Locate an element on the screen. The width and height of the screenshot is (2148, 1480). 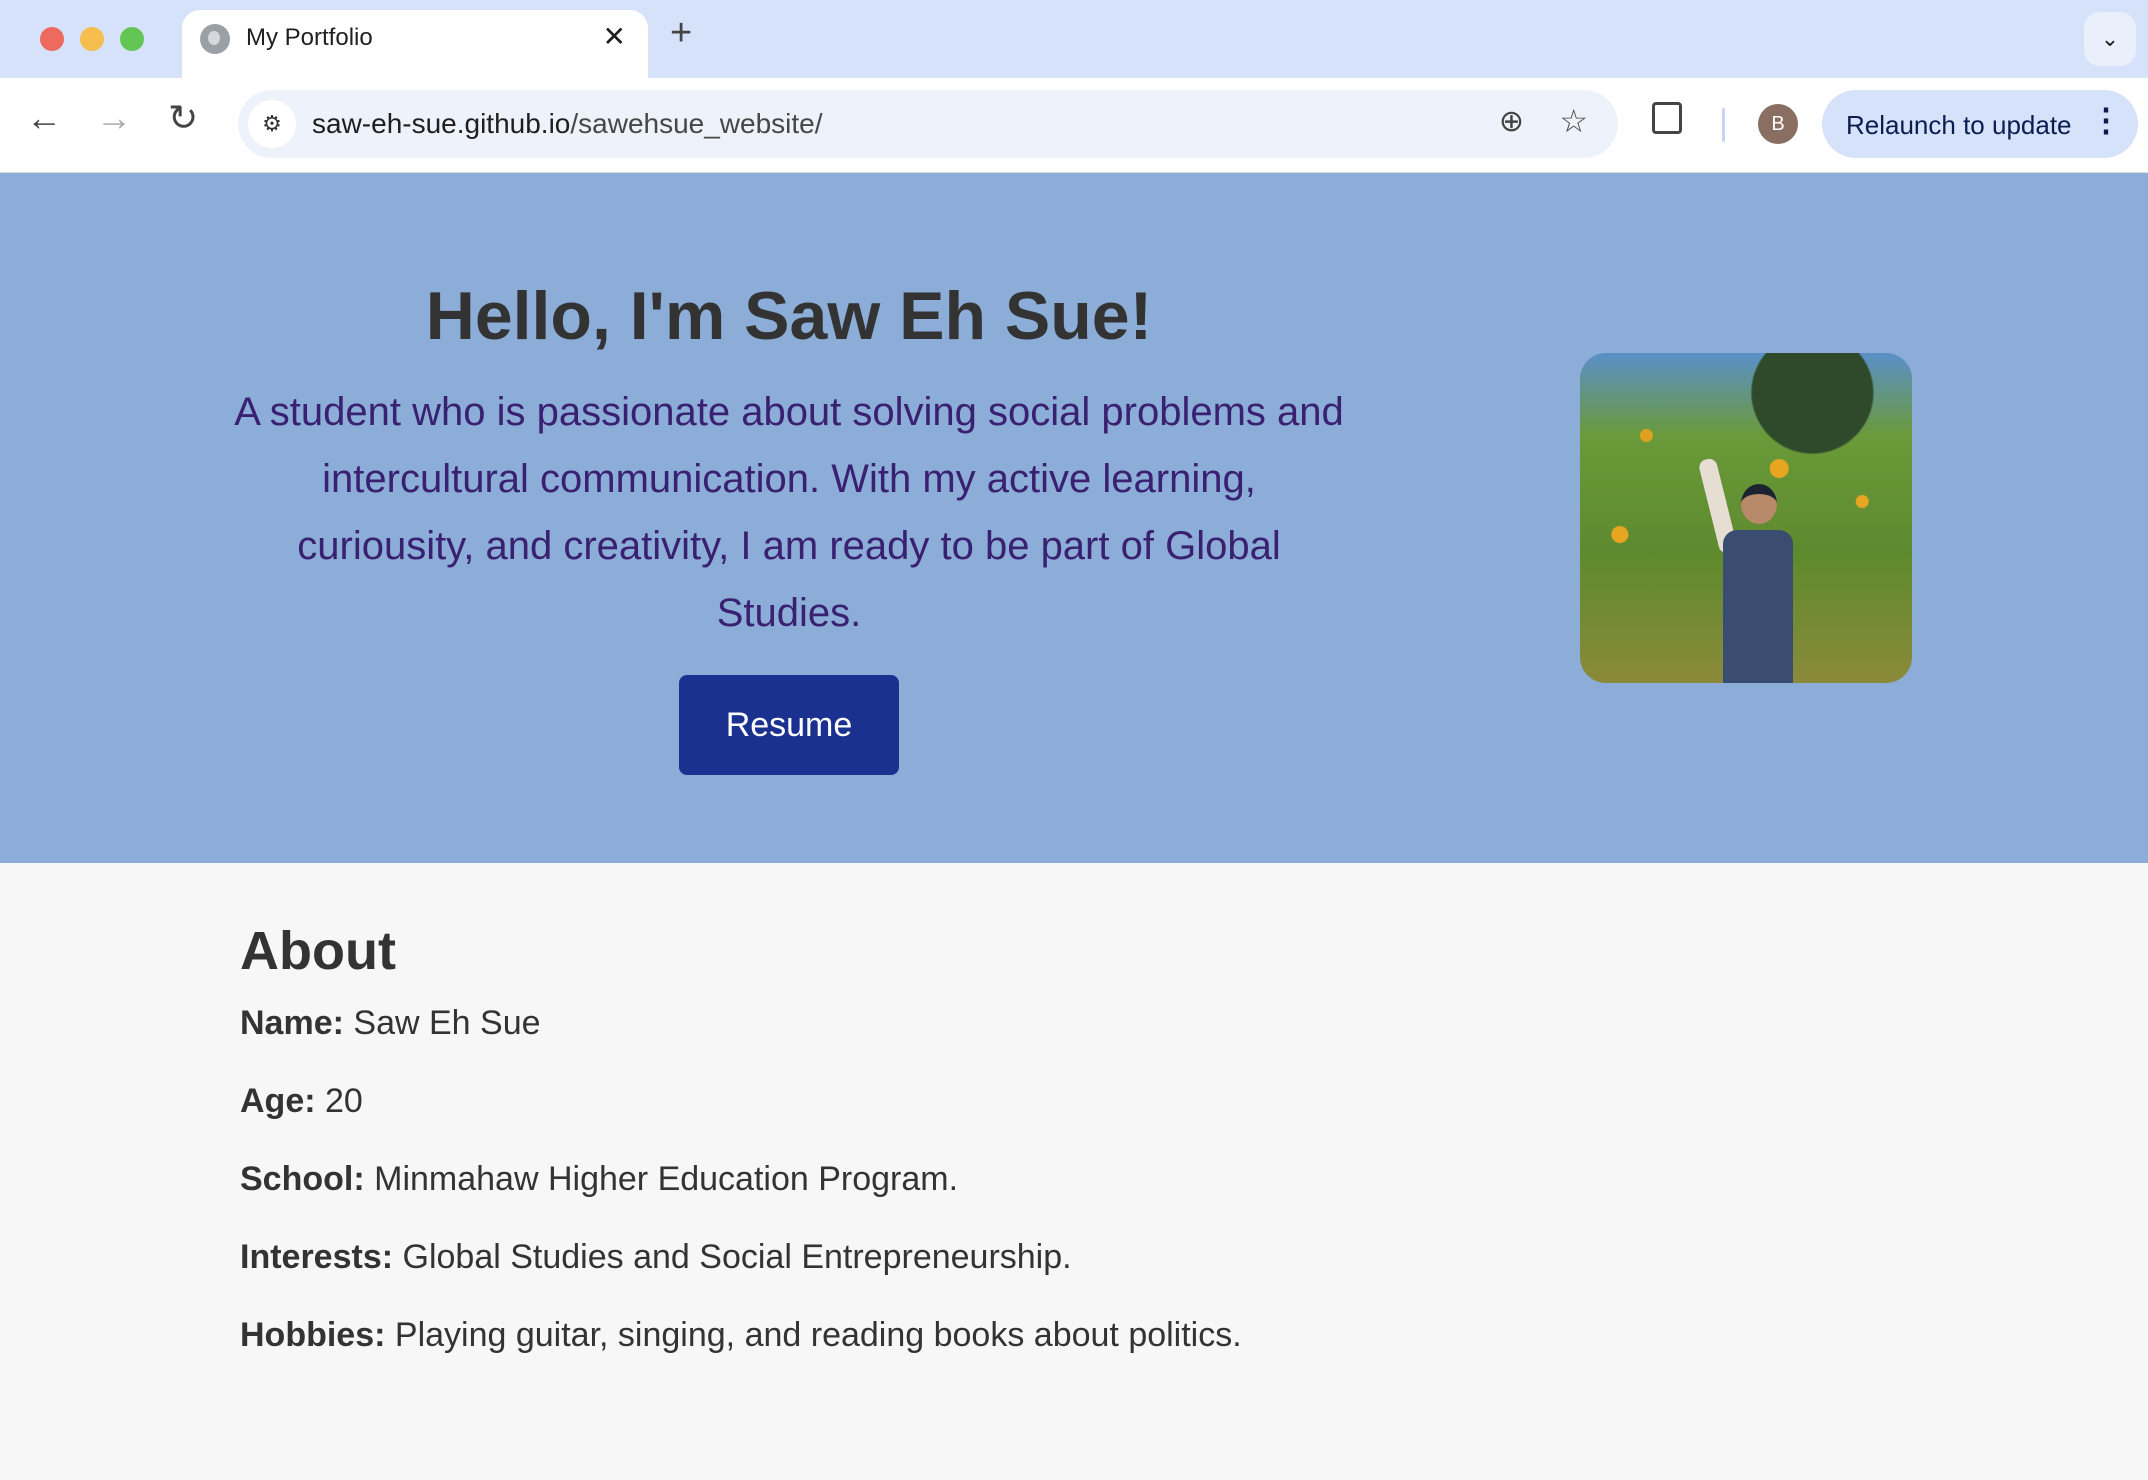
about-label: Age: is located at coordinates (278, 1101).